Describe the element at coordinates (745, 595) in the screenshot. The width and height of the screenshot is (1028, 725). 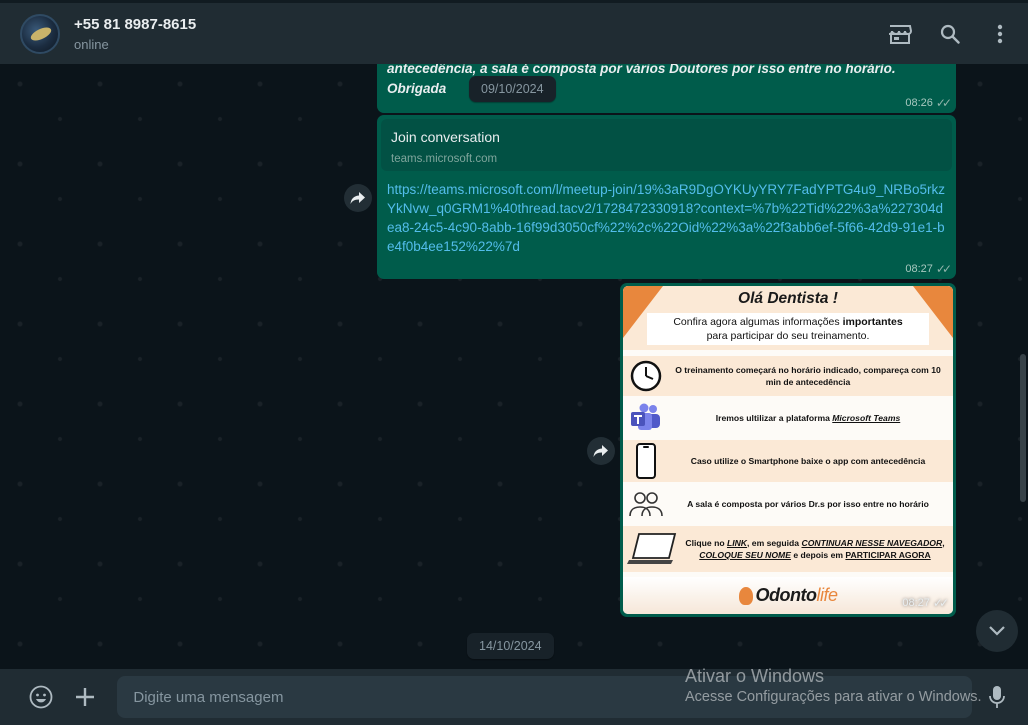
I see `tooth-icon` at that location.